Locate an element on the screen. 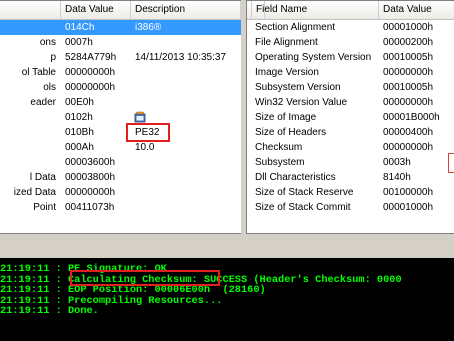 The image size is (454, 341). table-row: Size of Stack Reserve 00100000h is located at coordinates (350, 192).